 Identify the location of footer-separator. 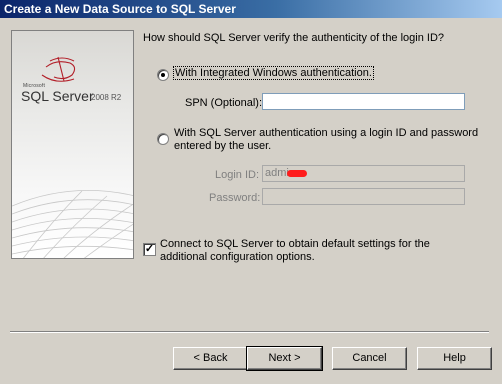
(249, 332).